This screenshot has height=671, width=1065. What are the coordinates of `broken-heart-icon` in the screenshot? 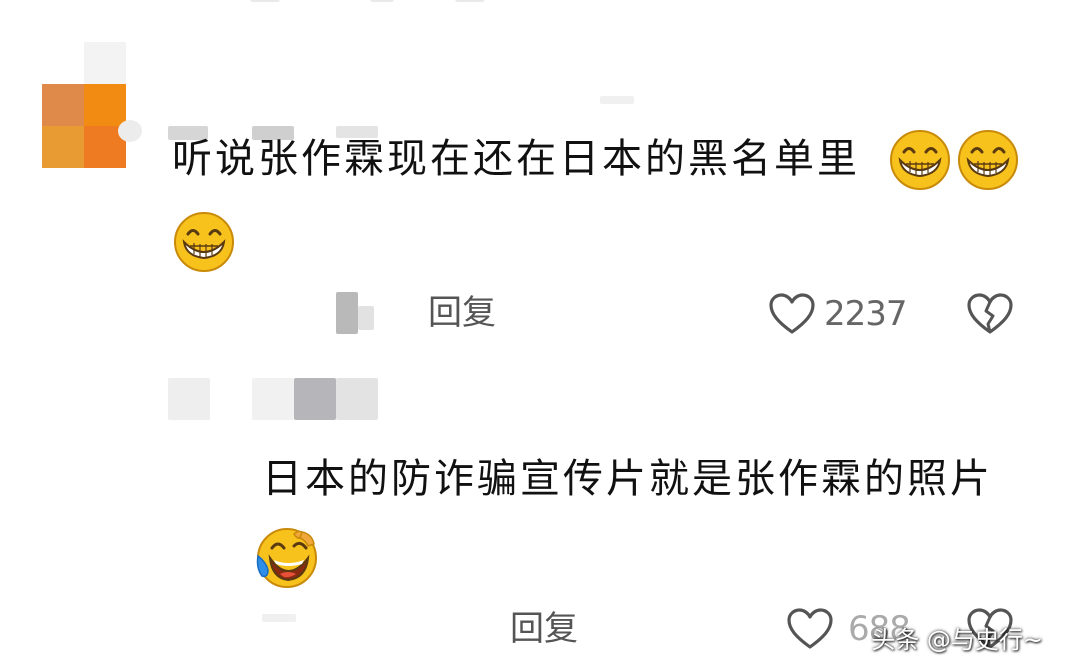 It's located at (990, 314).